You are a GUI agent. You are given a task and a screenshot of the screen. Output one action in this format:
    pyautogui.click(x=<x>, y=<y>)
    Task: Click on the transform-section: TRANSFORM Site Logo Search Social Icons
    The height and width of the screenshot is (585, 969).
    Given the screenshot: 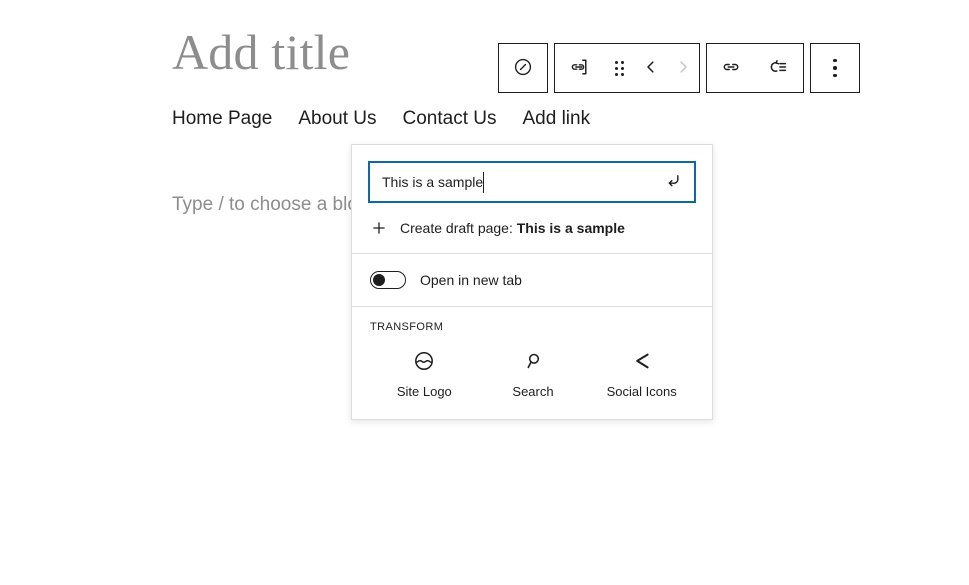 What is the action you would take?
    pyautogui.click(x=532, y=363)
    